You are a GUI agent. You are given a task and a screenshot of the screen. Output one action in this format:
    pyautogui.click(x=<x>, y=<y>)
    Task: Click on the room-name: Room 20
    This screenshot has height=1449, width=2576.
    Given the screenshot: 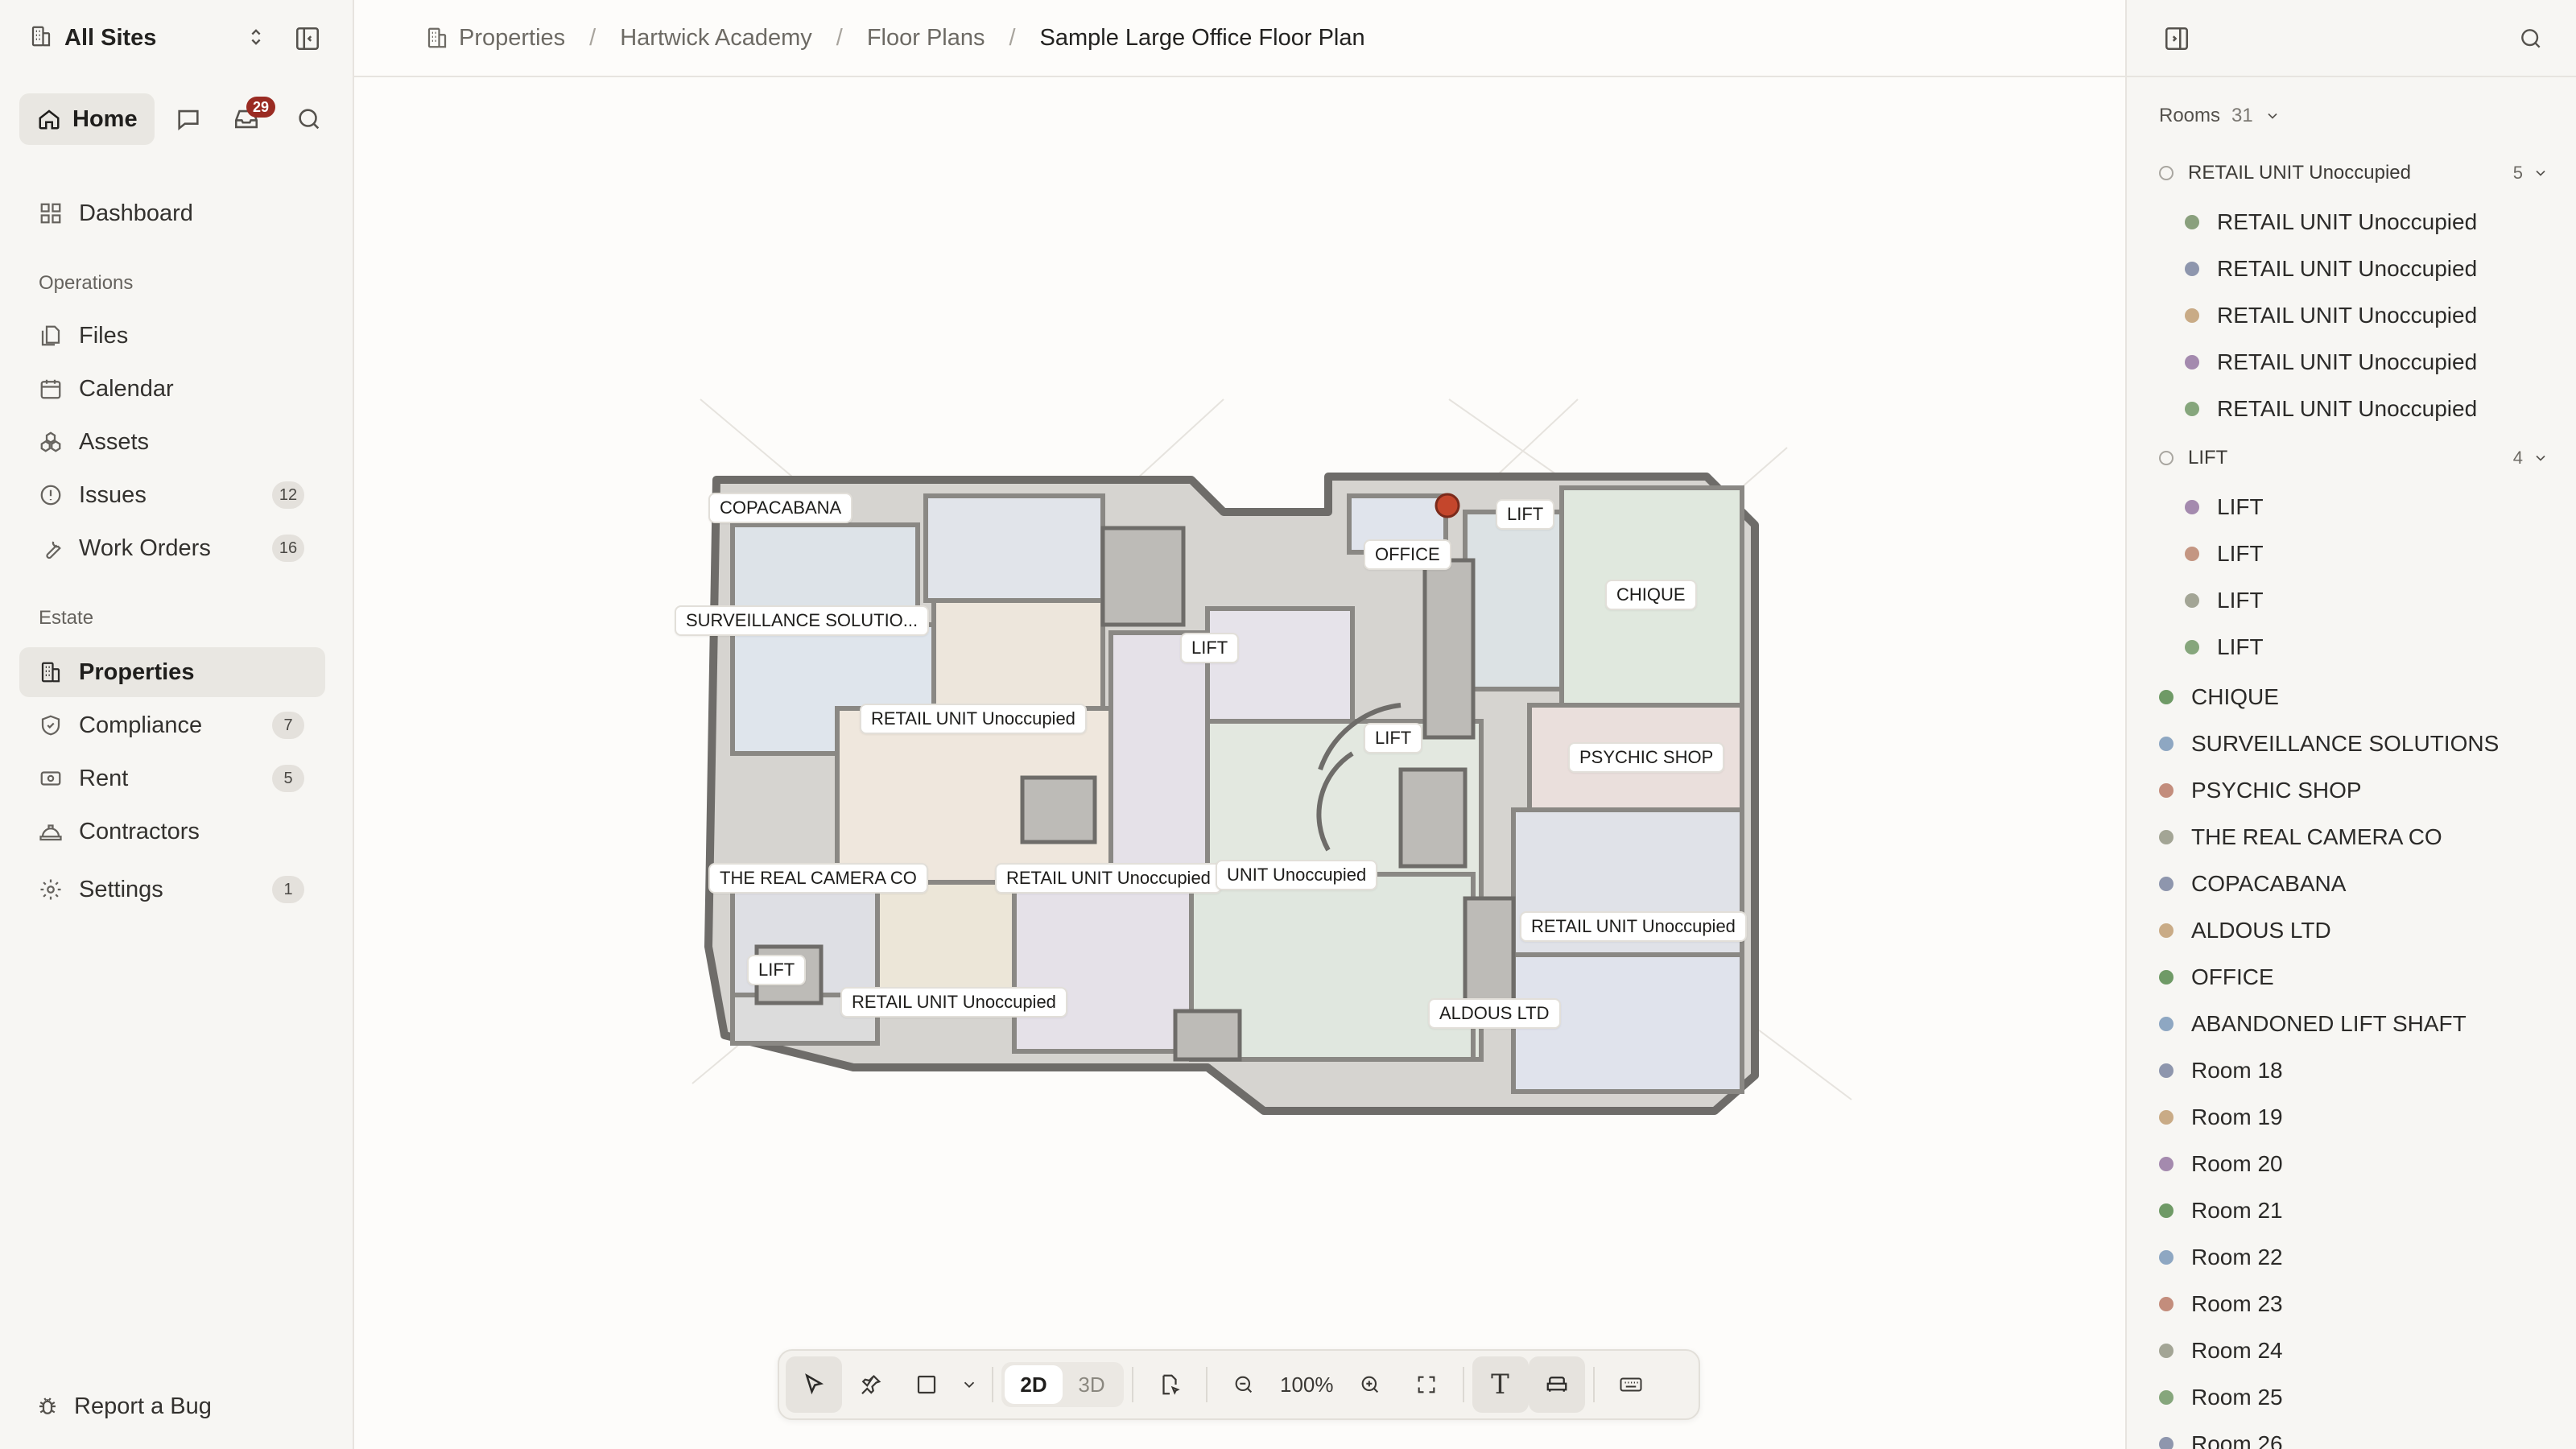 What is the action you would take?
    pyautogui.click(x=2237, y=1163)
    